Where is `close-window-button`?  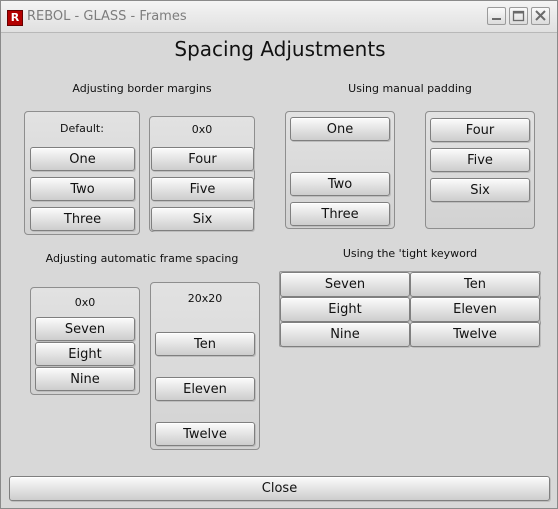 close-window-button is located at coordinates (540, 16).